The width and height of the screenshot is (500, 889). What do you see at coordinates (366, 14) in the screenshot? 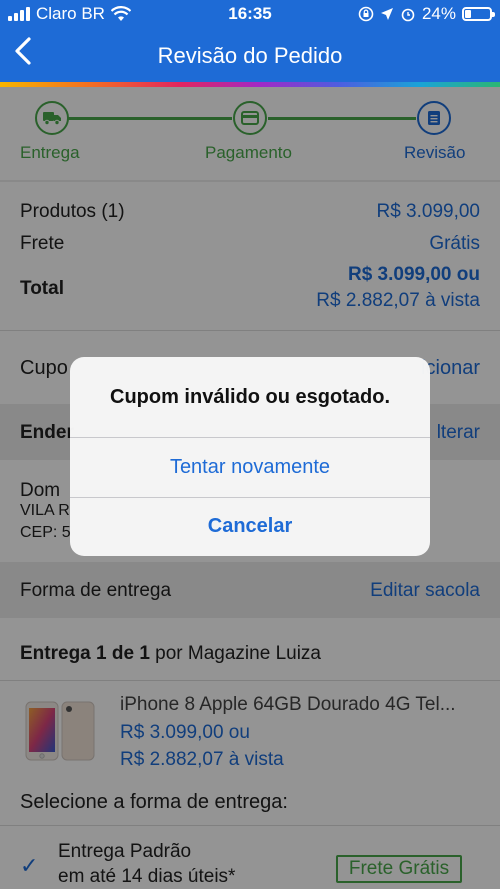
I see `lock-rotation-icon` at bounding box center [366, 14].